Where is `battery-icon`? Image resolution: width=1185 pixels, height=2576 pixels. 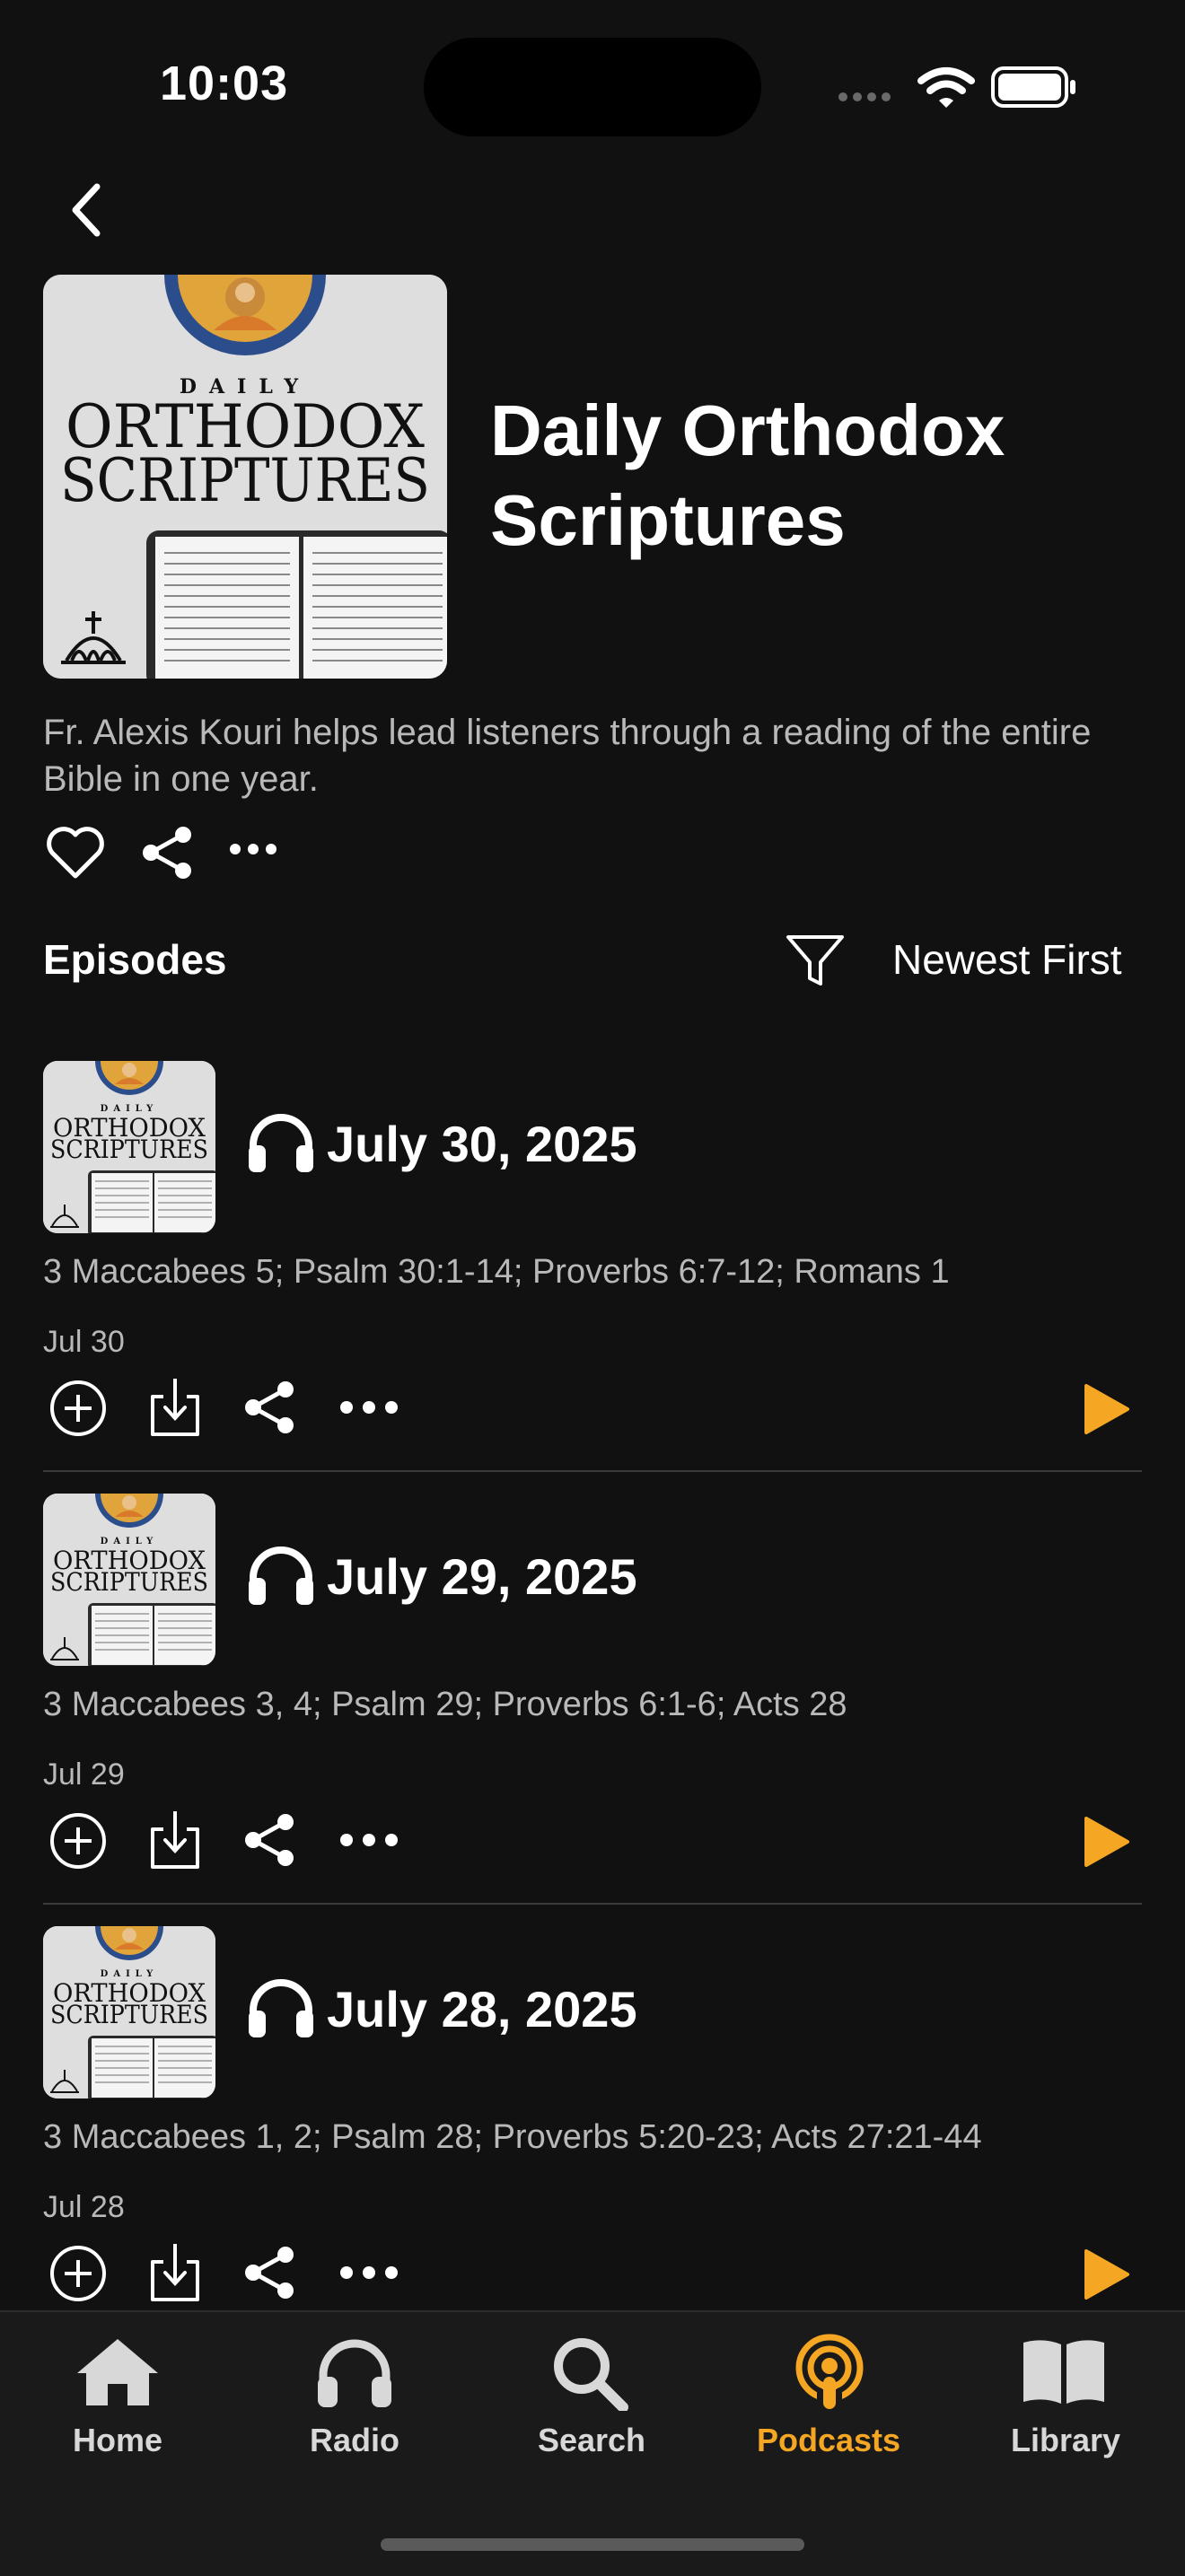
battery-icon is located at coordinates (1033, 87).